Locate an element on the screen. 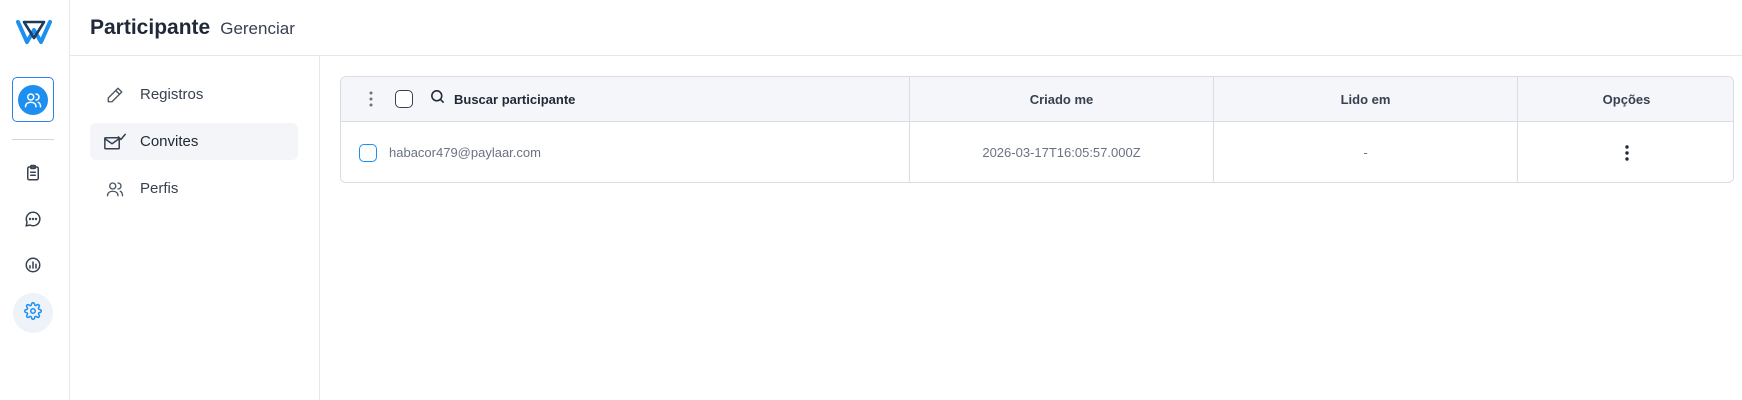  search-box is located at coordinates (551, 99).